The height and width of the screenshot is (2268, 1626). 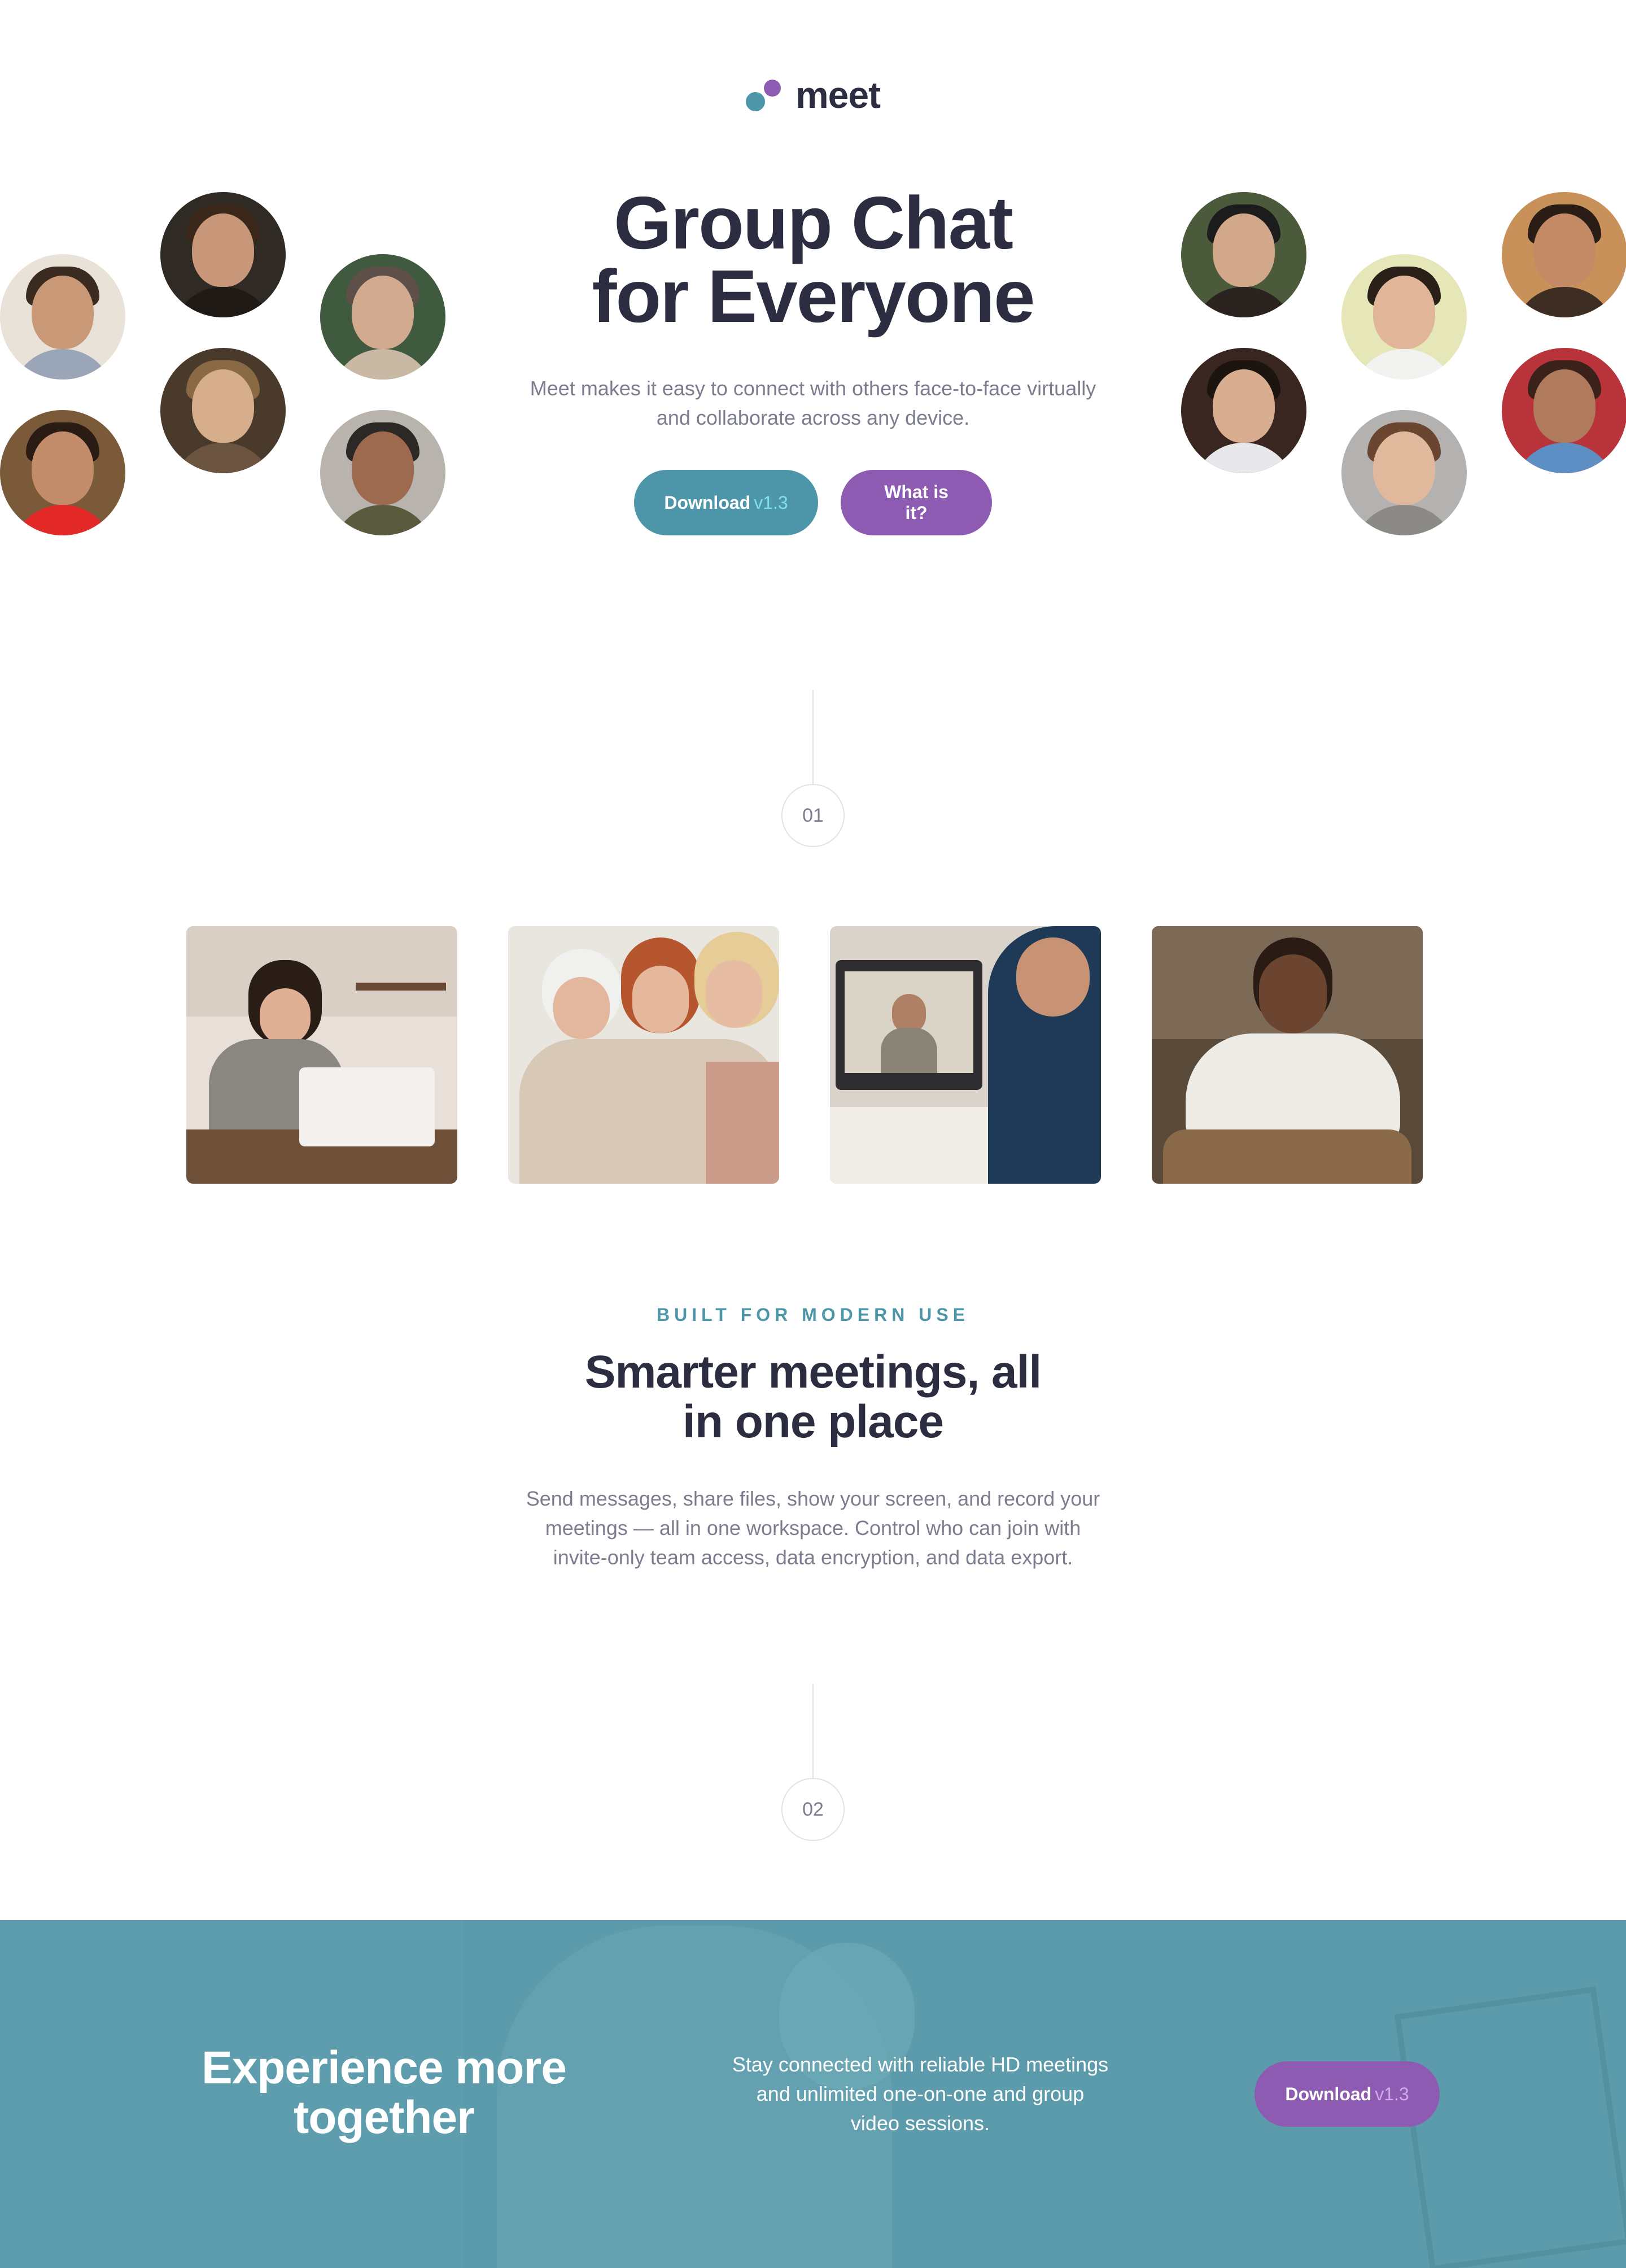 I want to click on cta-title: Experience more together, so click(x=383, y=2093).